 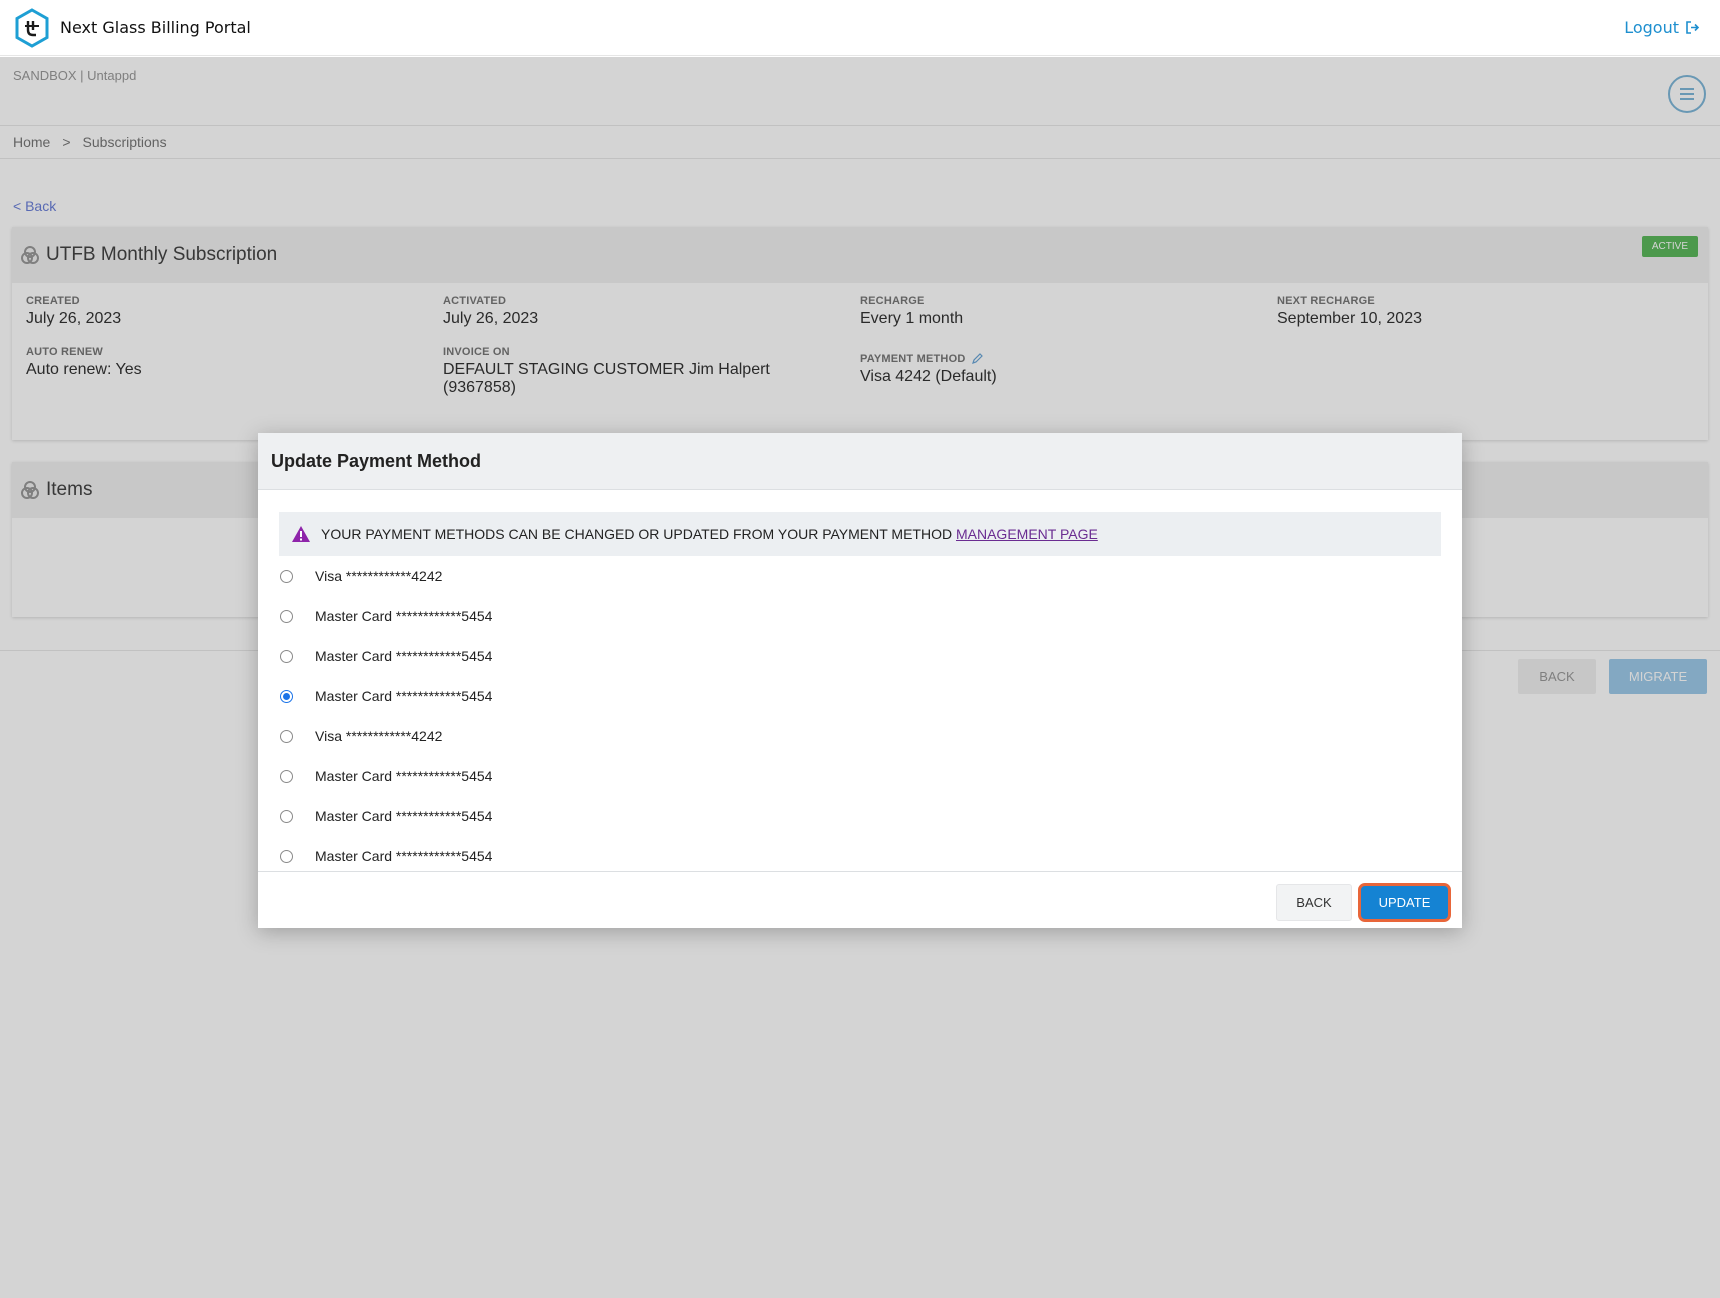 I want to click on app-title: Next Glass Billing Portal, so click(x=155, y=27).